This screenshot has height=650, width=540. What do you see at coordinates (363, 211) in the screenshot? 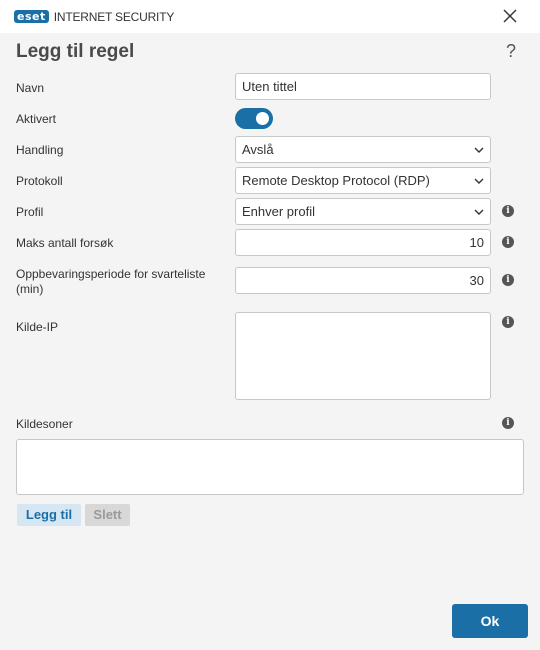
I see `profile-select: Enhver profil` at bounding box center [363, 211].